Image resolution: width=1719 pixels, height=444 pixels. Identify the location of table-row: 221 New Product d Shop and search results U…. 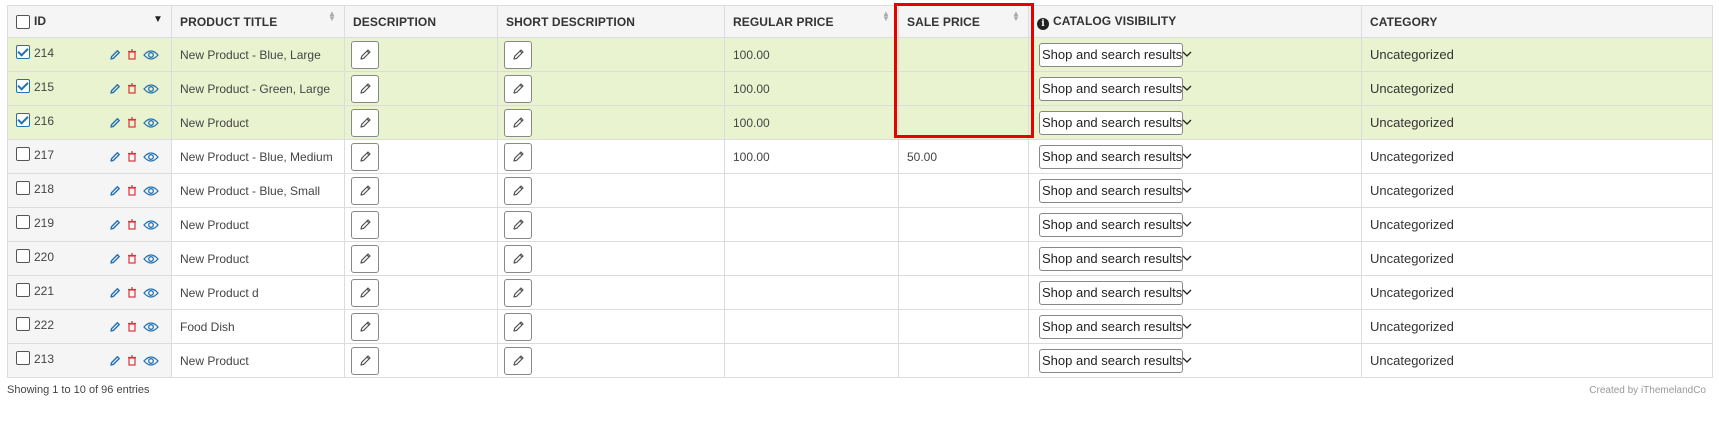
(860, 292).